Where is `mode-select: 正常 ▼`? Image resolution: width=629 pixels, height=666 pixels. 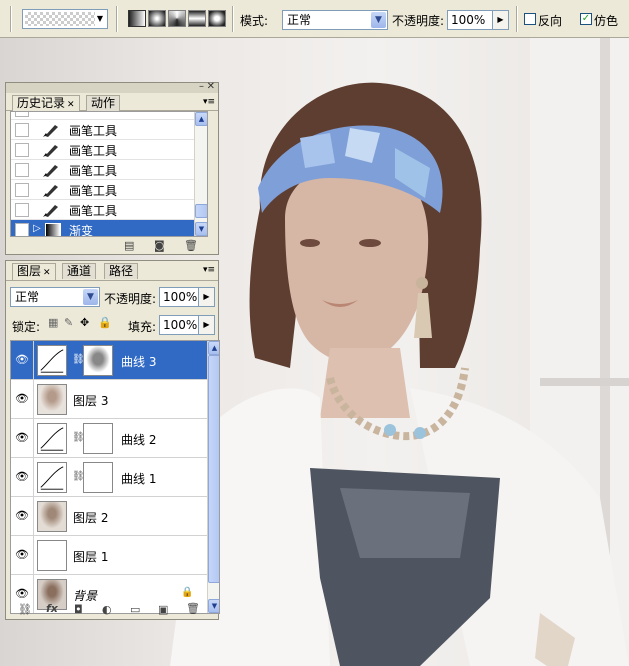
mode-select: 正常 ▼ is located at coordinates (335, 20).